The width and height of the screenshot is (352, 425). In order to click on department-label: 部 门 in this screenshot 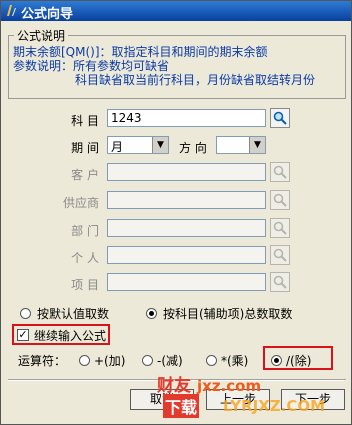, I will do `click(85, 231)`.